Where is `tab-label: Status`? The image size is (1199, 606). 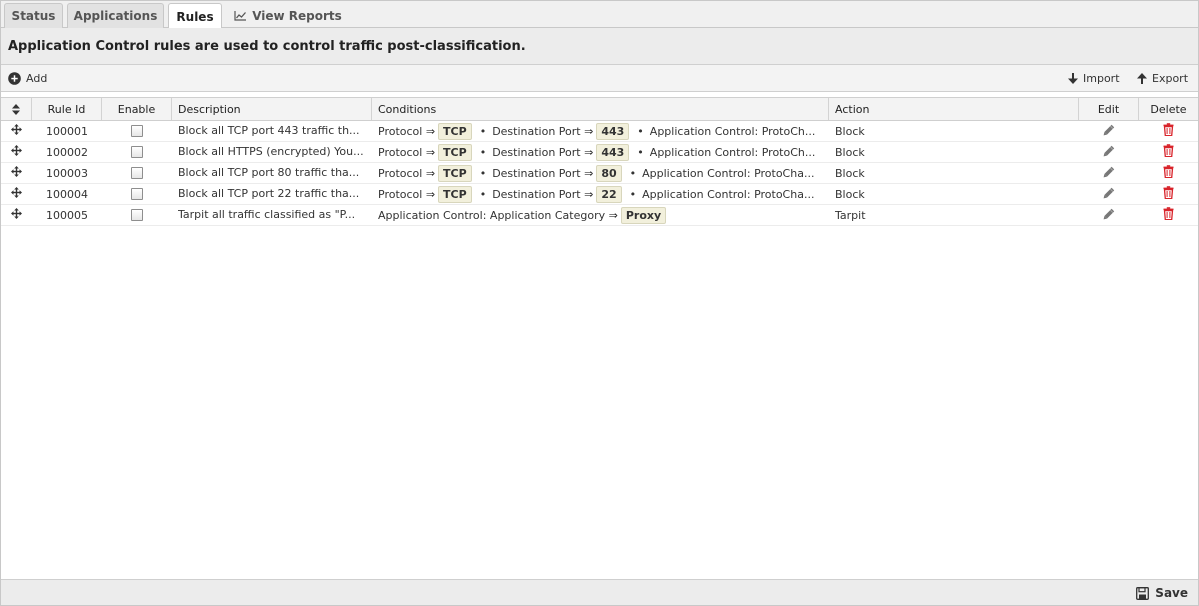
tab-label: Status is located at coordinates (33, 16).